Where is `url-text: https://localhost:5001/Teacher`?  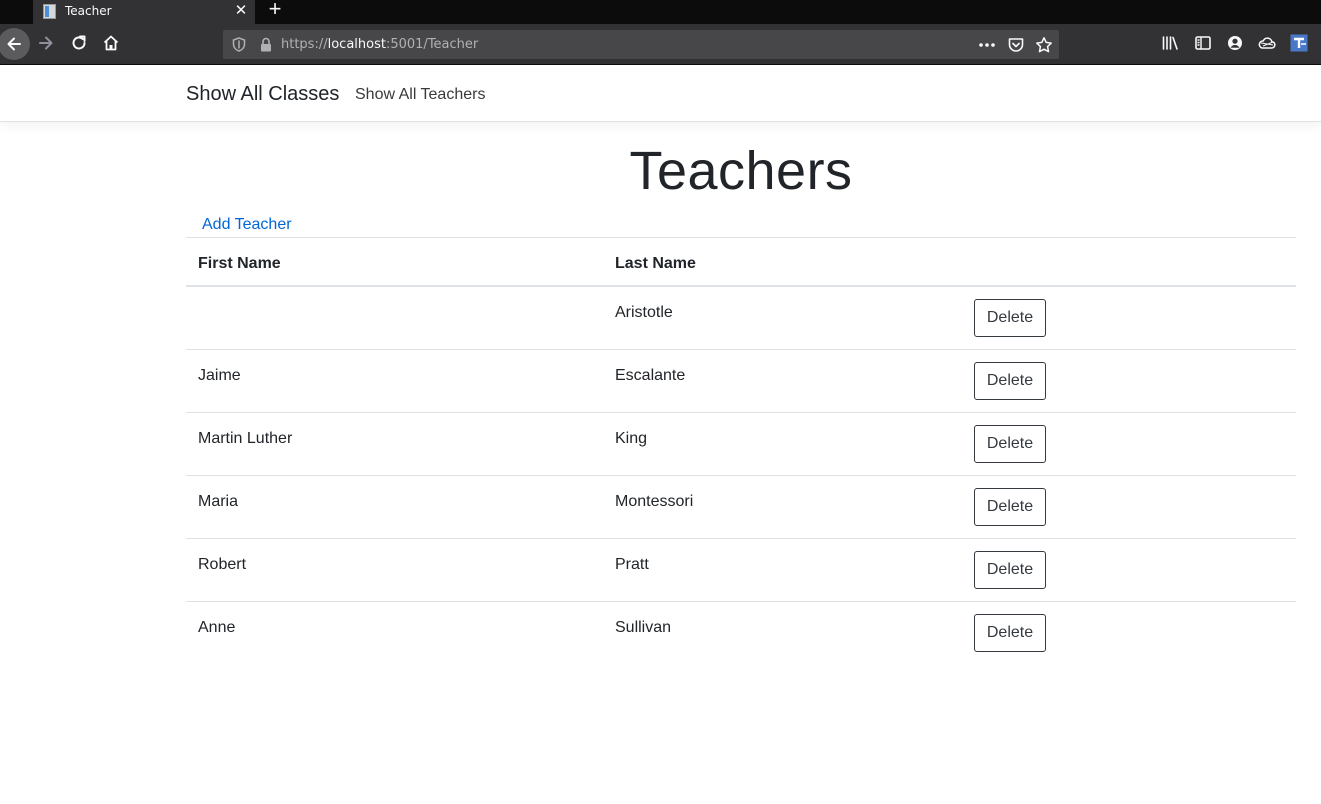 url-text: https://localhost:5001/Teacher is located at coordinates (379, 44).